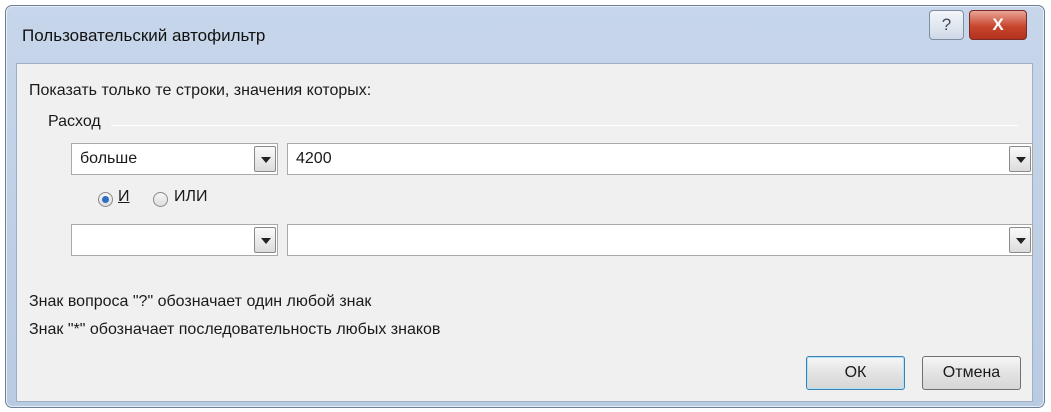  Describe the element at coordinates (174, 159) in the screenshot. I see `condition1-operator-select: больше` at that location.